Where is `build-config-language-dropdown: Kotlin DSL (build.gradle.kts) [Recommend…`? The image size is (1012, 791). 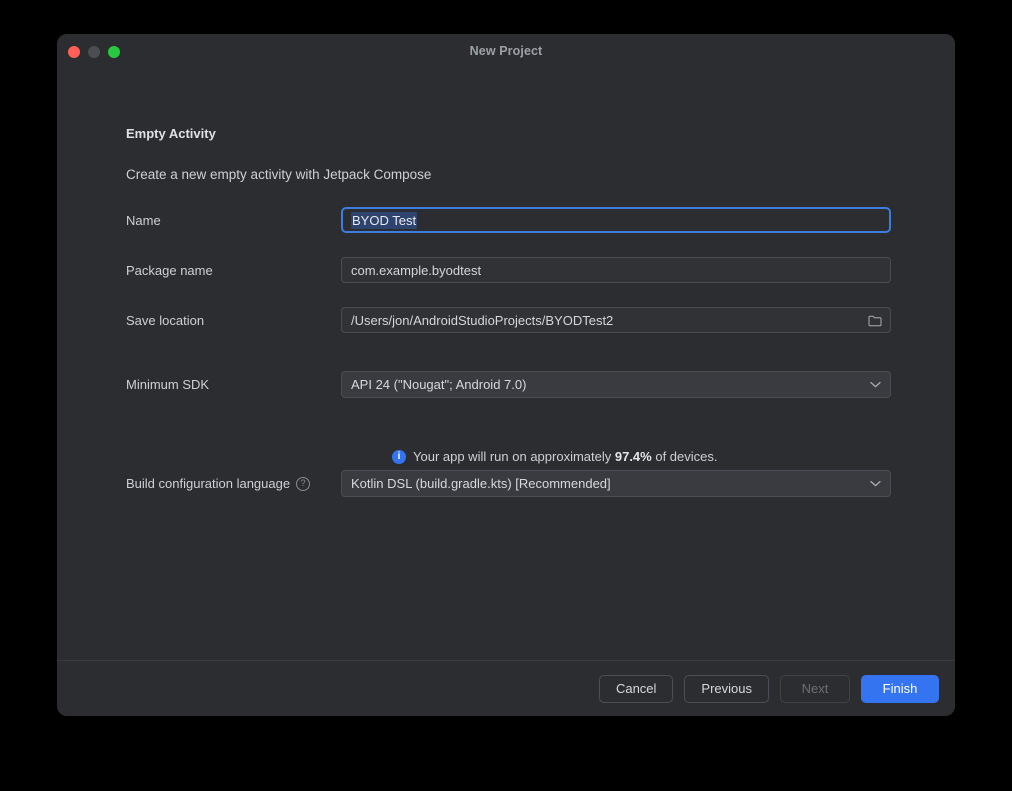
build-config-language-dropdown: Kotlin DSL (build.gradle.kts) [Recommend… is located at coordinates (616, 483).